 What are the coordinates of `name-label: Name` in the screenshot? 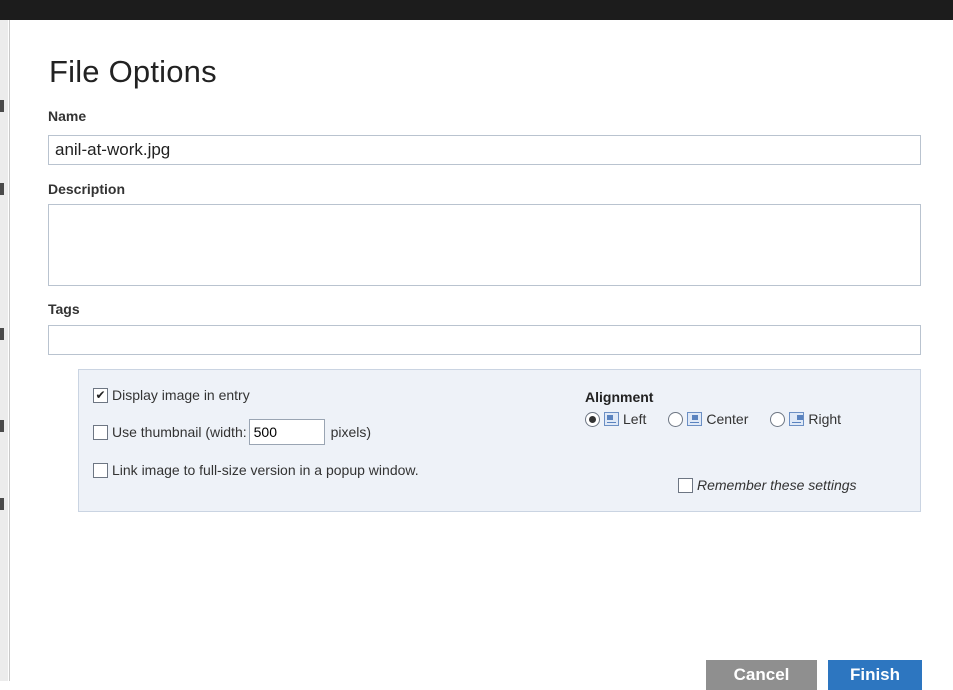 It's located at (67, 116).